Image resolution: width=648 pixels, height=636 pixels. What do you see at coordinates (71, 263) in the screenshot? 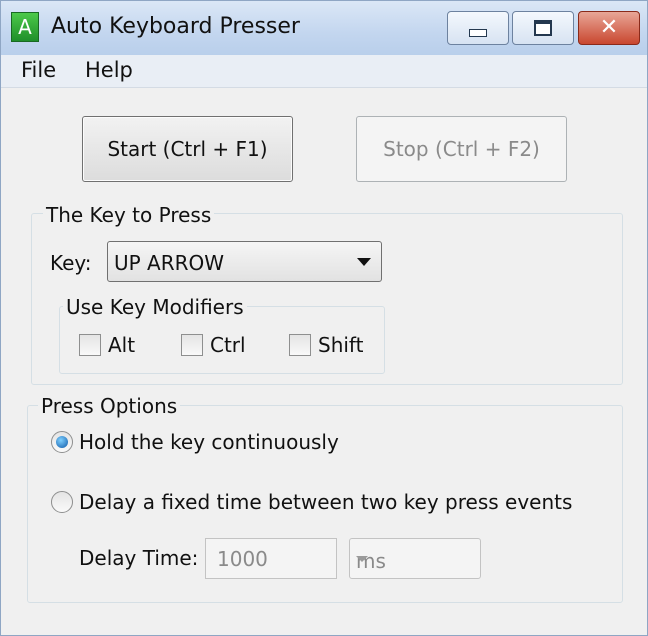
I see `key-label: Key:` at bounding box center [71, 263].